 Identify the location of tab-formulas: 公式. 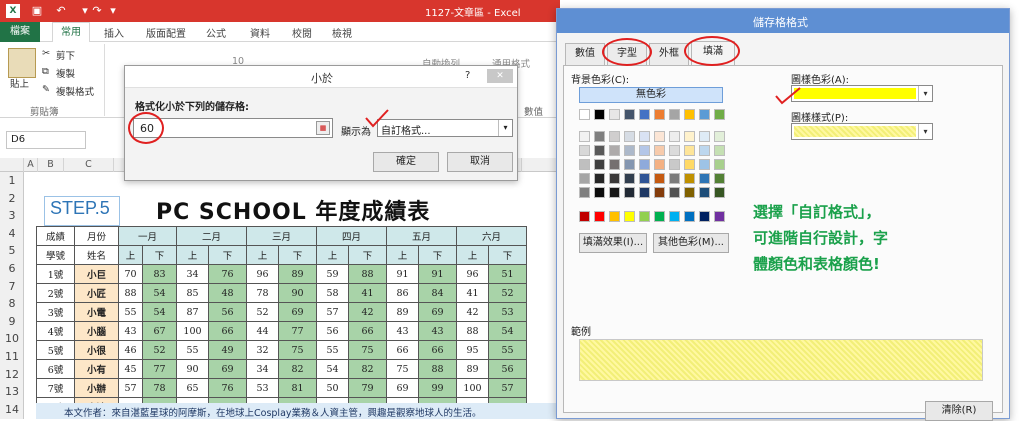
(216, 32).